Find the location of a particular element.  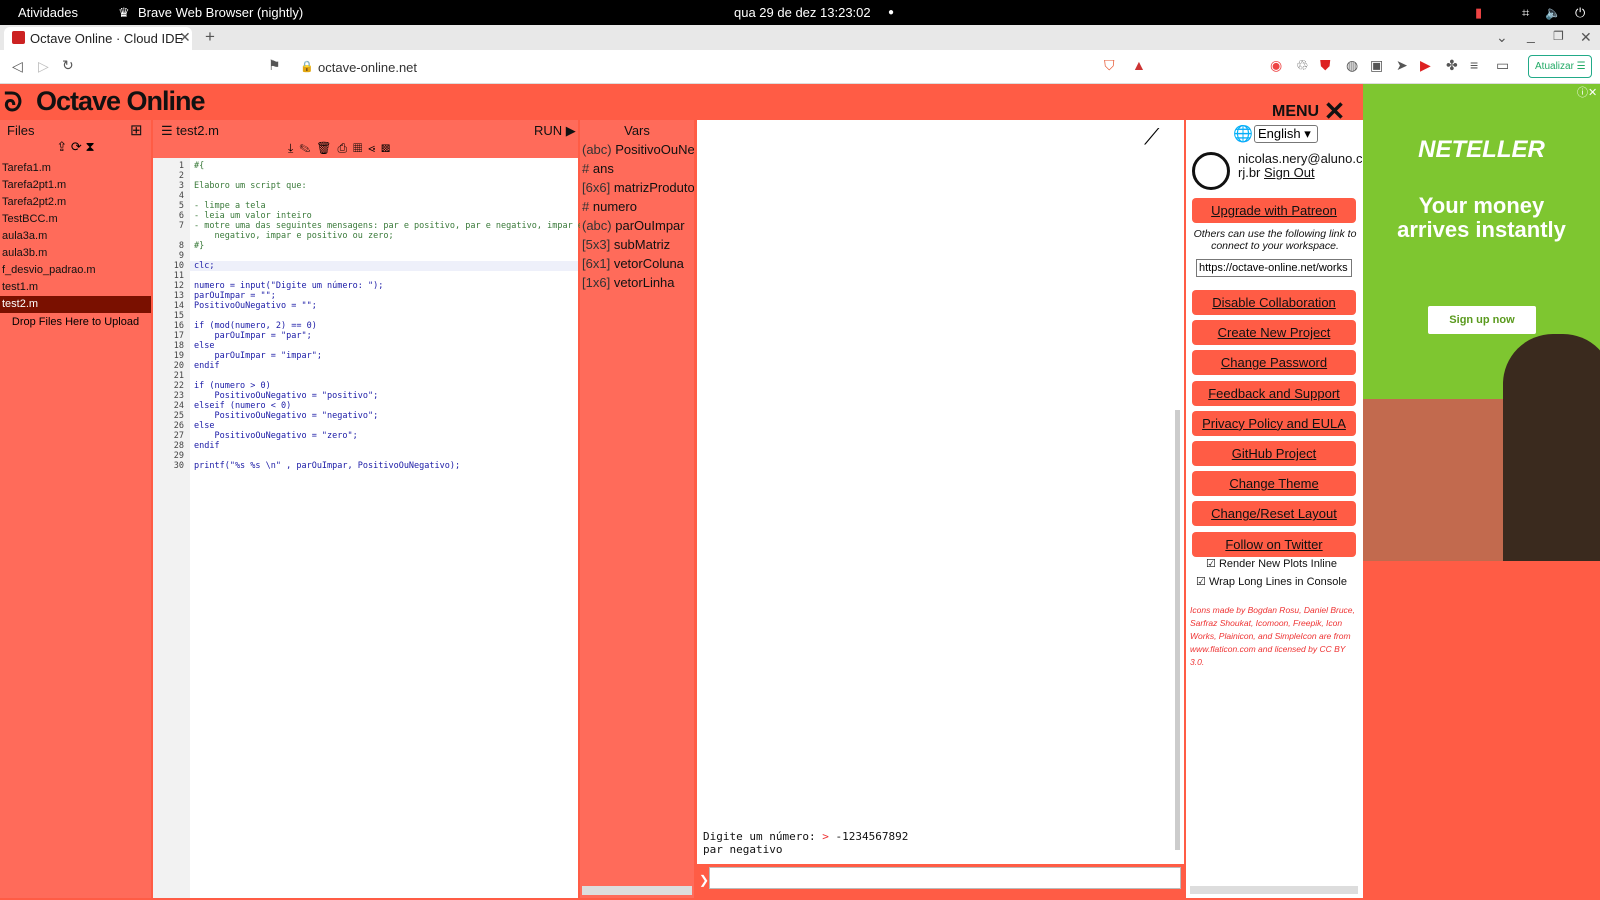

side-menu-button: Privacy Policy and EULA is located at coordinates (1274, 423).